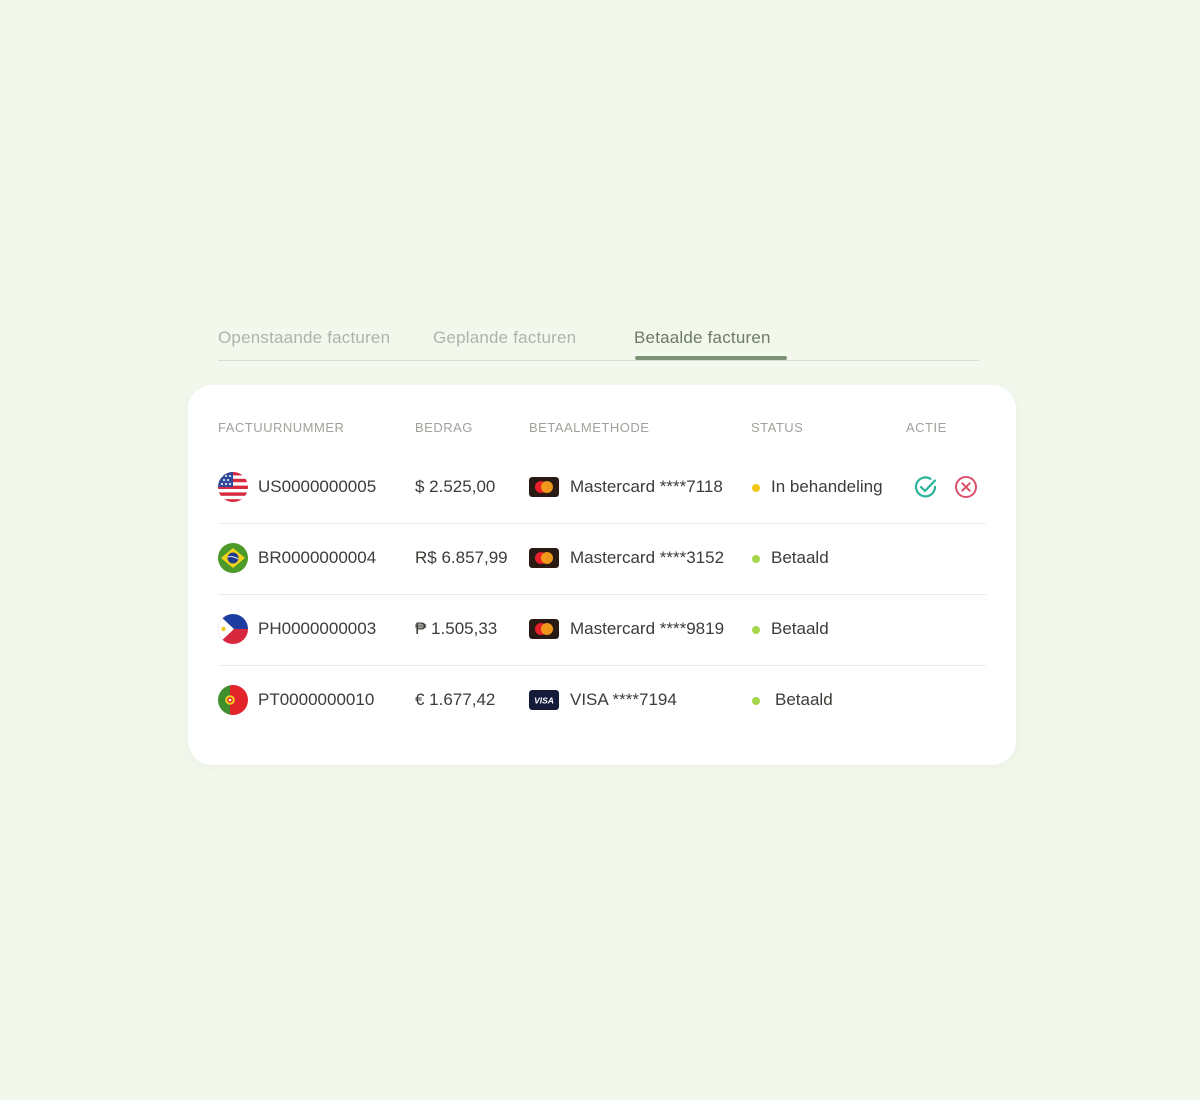 The image size is (1200, 1100). What do you see at coordinates (316, 699) in the screenshot?
I see `invoice-number: PT0000000010` at bounding box center [316, 699].